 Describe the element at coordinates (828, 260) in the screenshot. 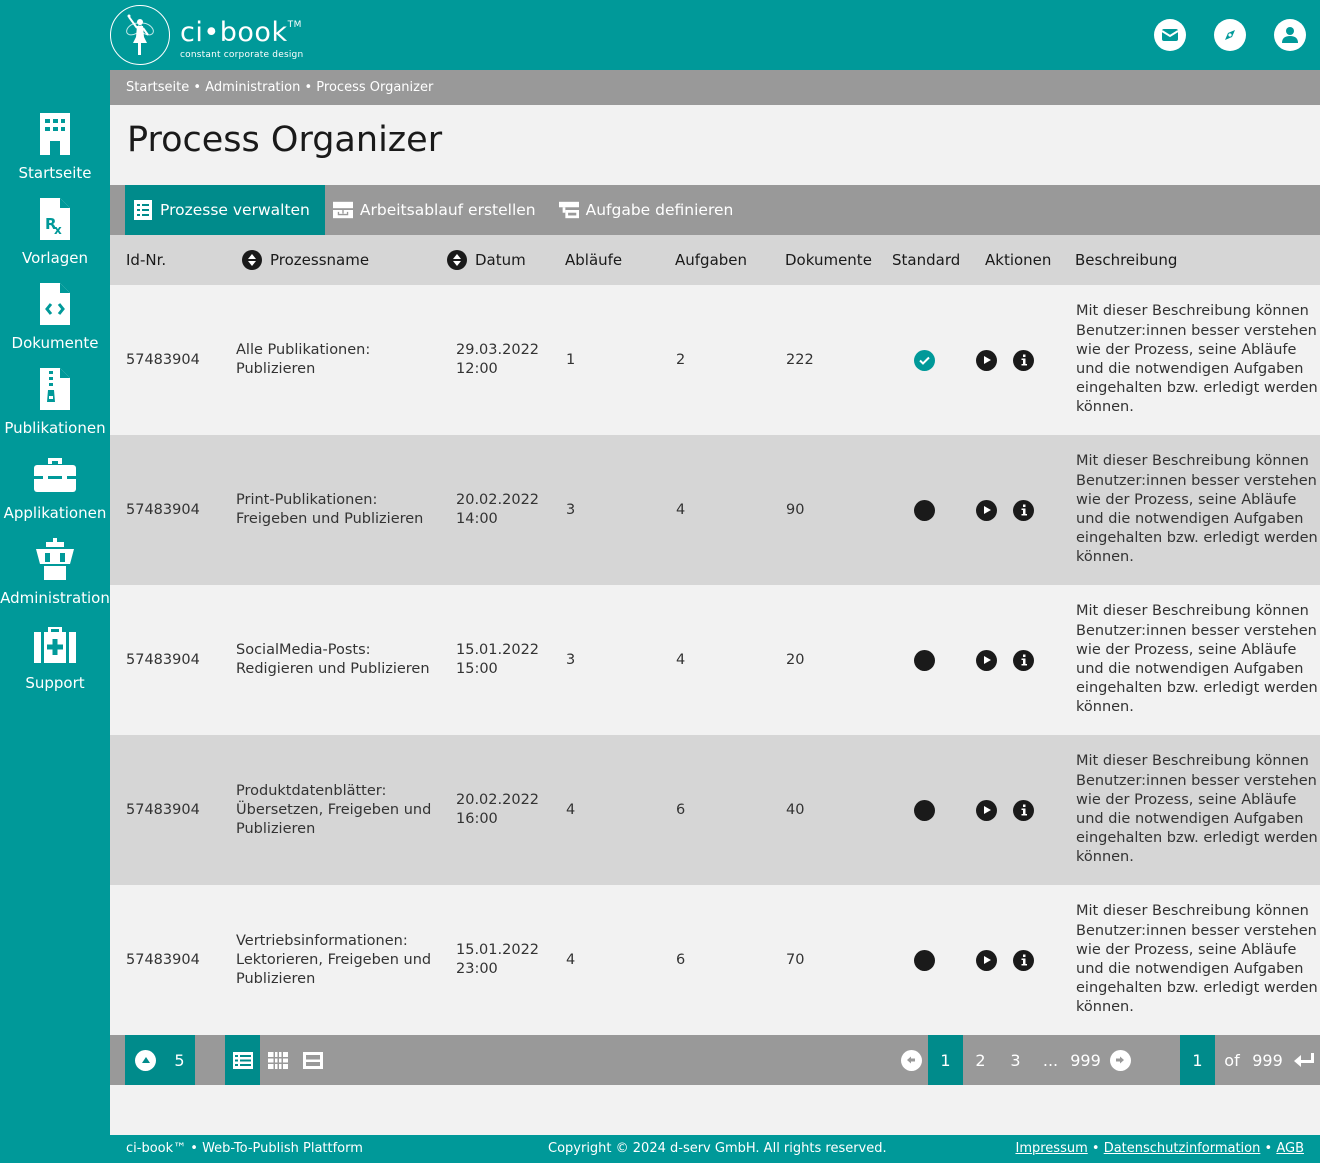

I see `col-dokumente: Dokumente` at that location.